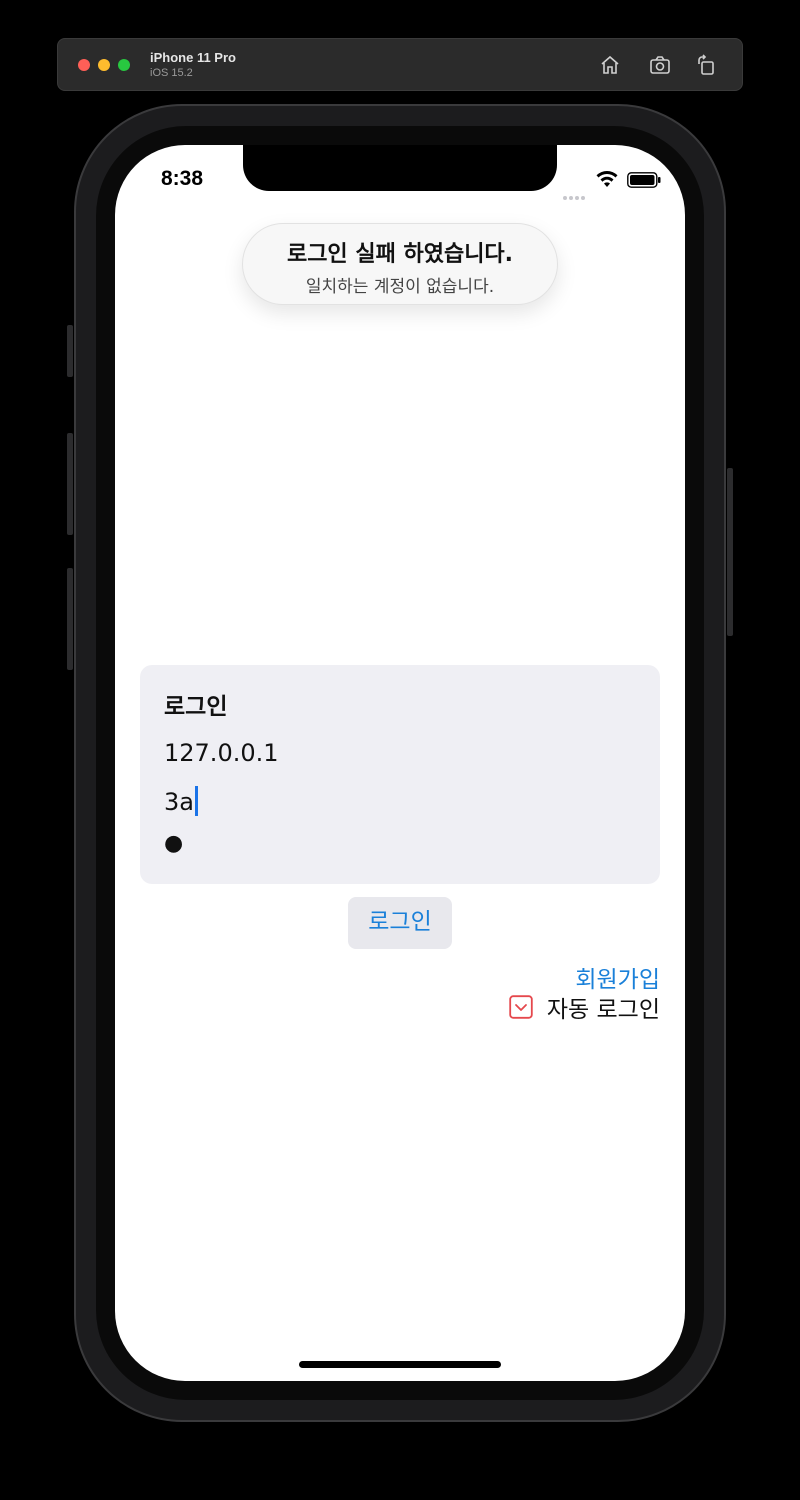 Image resolution: width=800 pixels, height=1500 pixels. Describe the element at coordinates (70, 619) in the screenshot. I see `volume-down-button` at that location.